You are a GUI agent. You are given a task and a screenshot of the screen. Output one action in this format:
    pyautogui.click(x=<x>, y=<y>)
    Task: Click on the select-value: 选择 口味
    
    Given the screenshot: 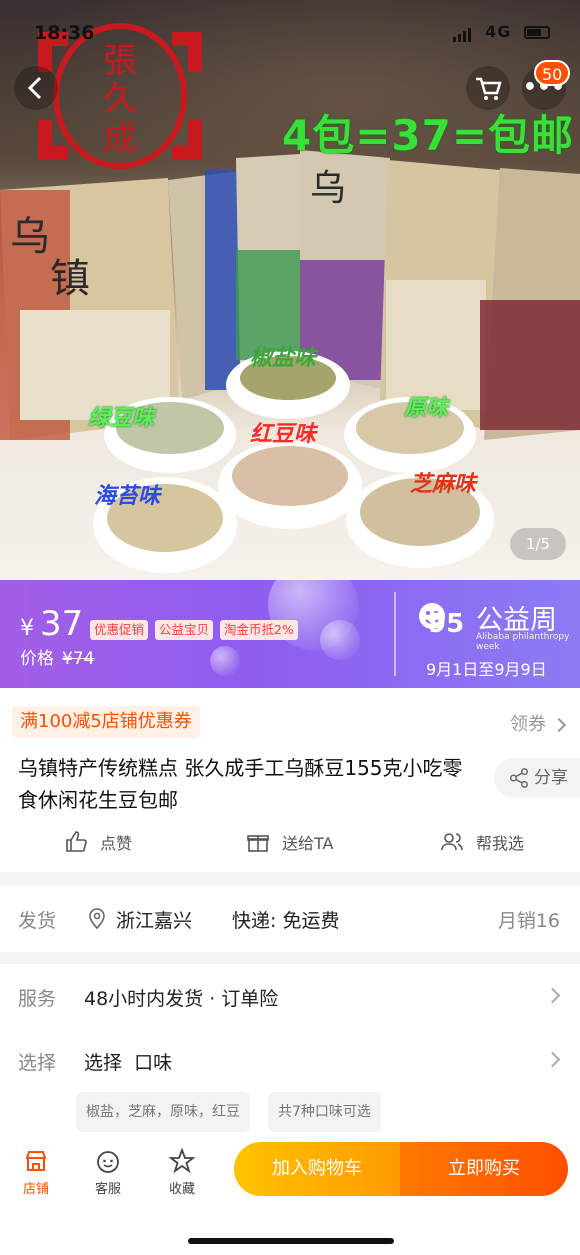 What is the action you would take?
    pyautogui.click(x=128, y=1063)
    